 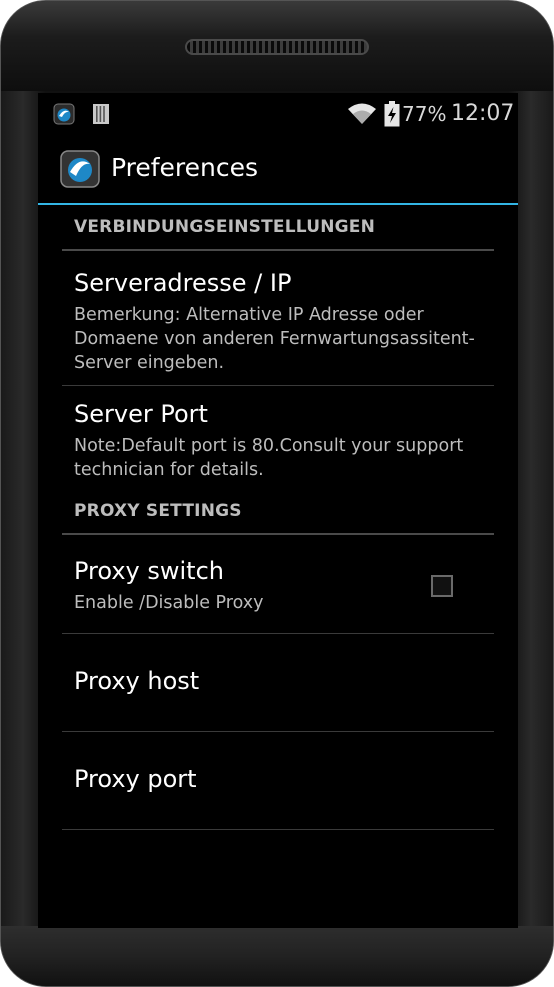 What do you see at coordinates (101, 114) in the screenshot?
I see `sd-card-icon` at bounding box center [101, 114].